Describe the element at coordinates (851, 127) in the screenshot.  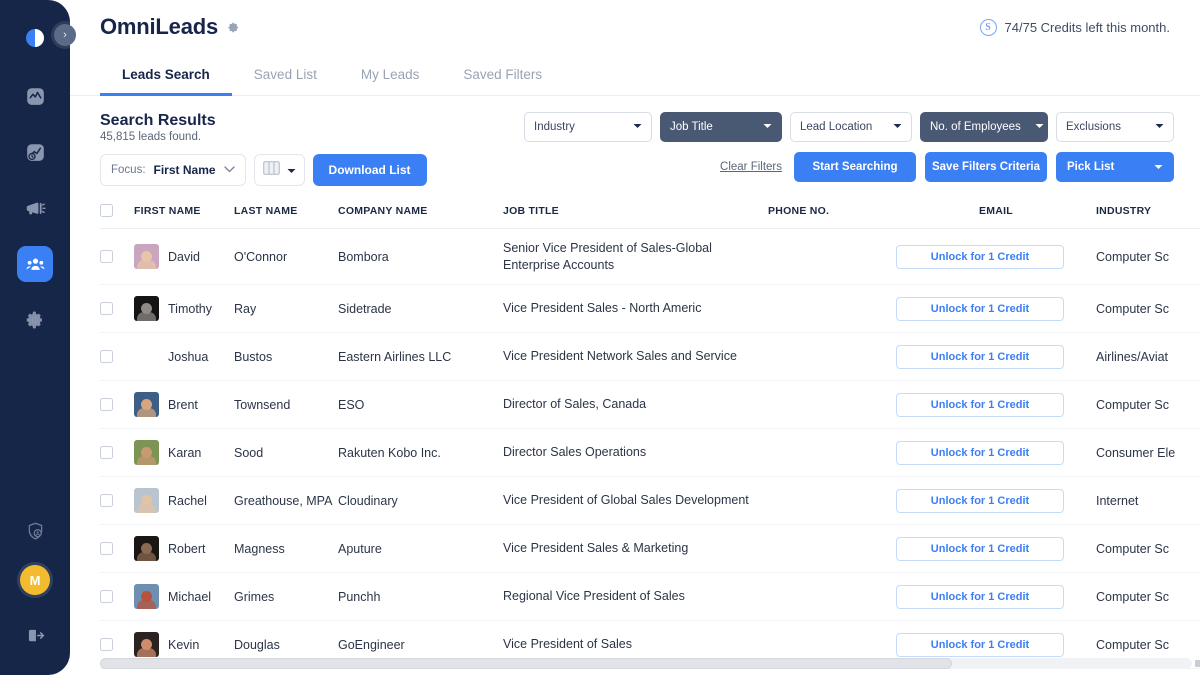
I see `filter-lead-location: Lead Location` at that location.